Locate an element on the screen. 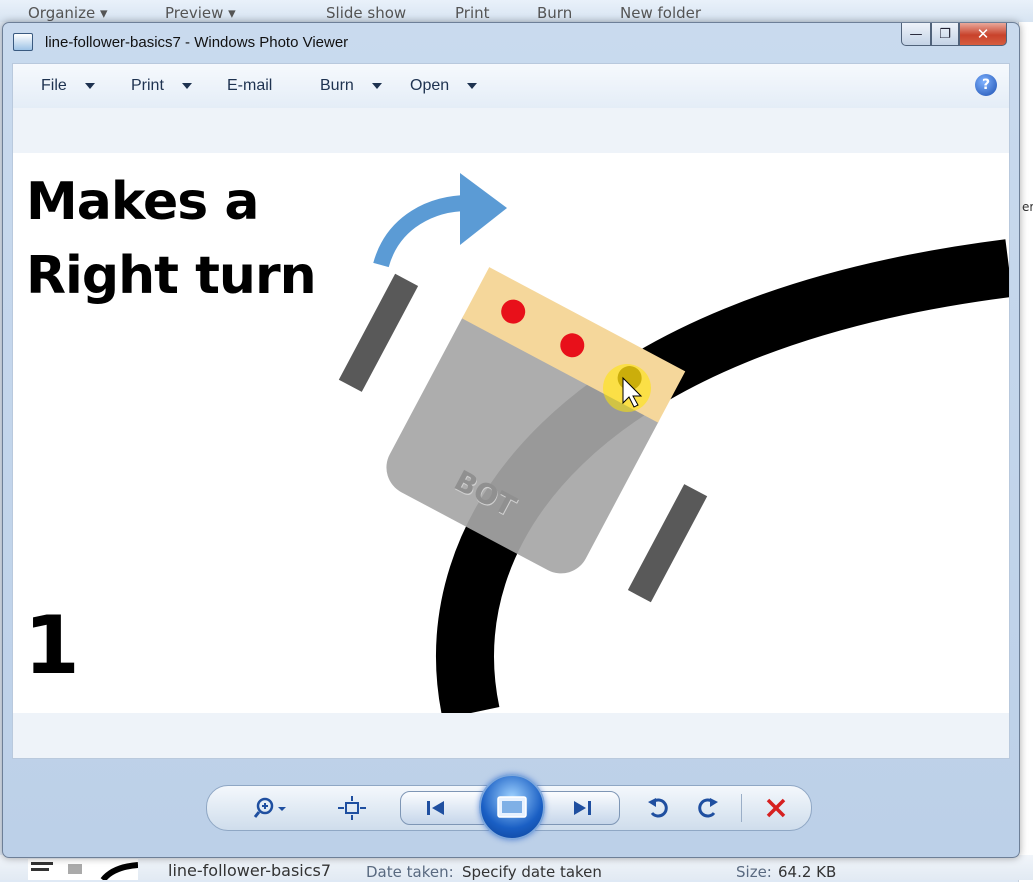 The width and height of the screenshot is (1033, 882). bg-burn-button: Burn is located at coordinates (554, 13).